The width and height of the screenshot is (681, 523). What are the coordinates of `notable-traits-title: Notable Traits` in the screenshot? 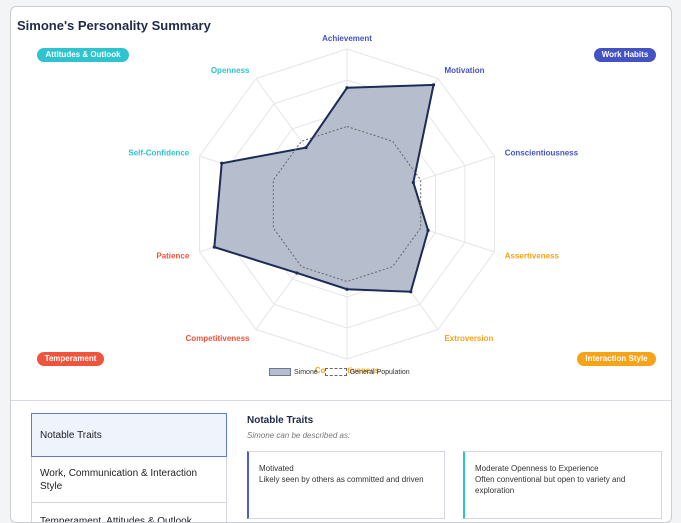 It's located at (280, 420).